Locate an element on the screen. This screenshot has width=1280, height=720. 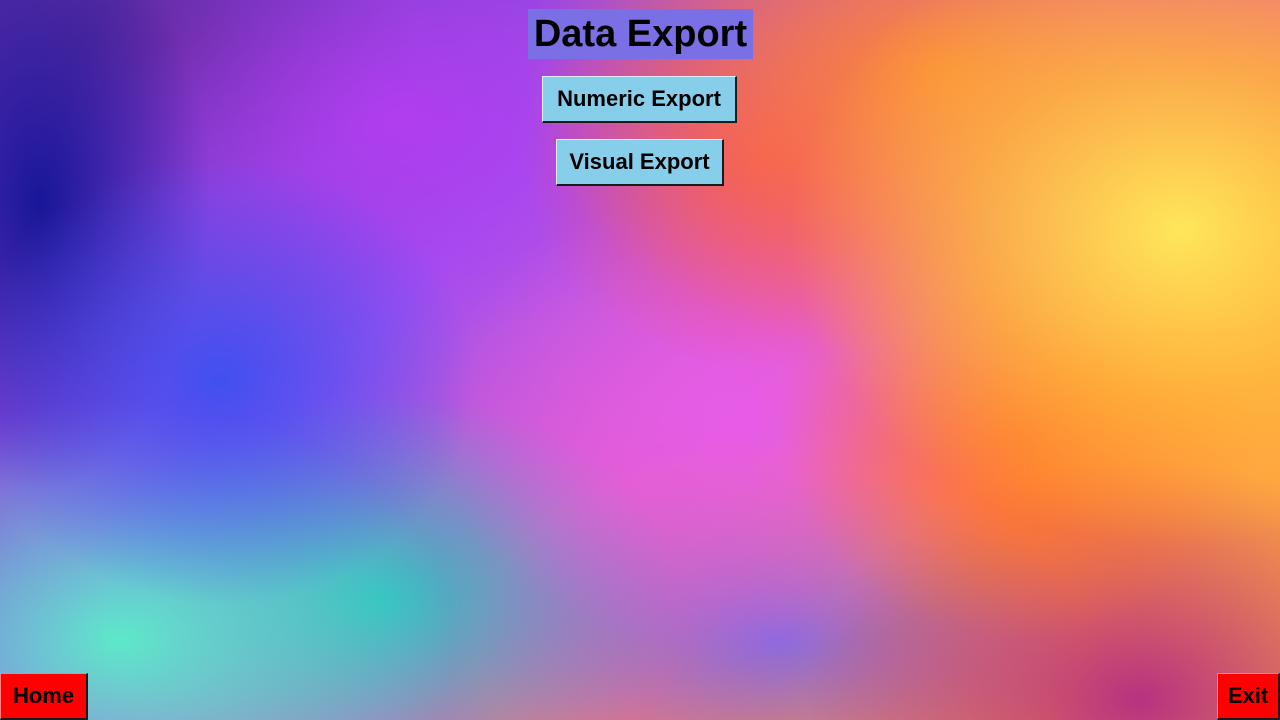
home-button: Home is located at coordinates (44, 696).